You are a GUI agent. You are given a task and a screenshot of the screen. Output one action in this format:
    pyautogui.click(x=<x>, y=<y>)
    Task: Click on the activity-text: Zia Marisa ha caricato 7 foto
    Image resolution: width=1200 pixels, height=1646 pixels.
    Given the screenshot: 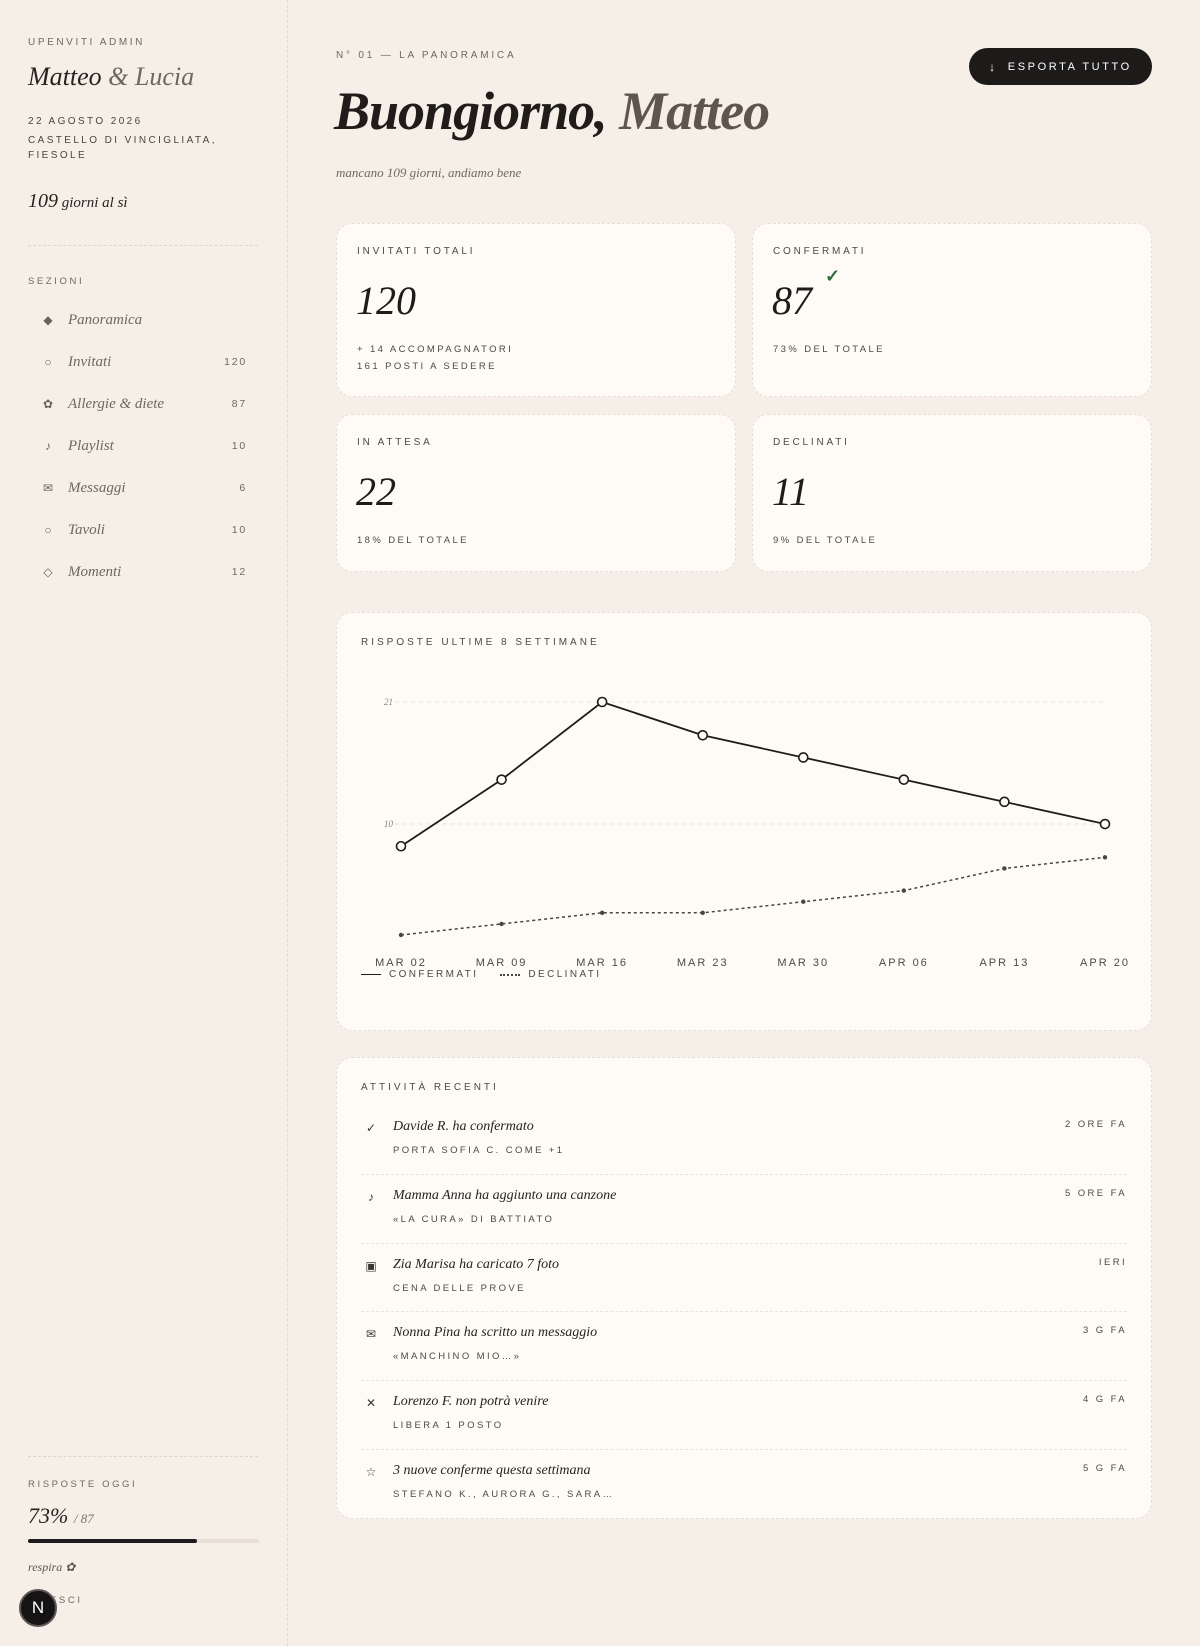 What is the action you would take?
    pyautogui.click(x=476, y=1264)
    